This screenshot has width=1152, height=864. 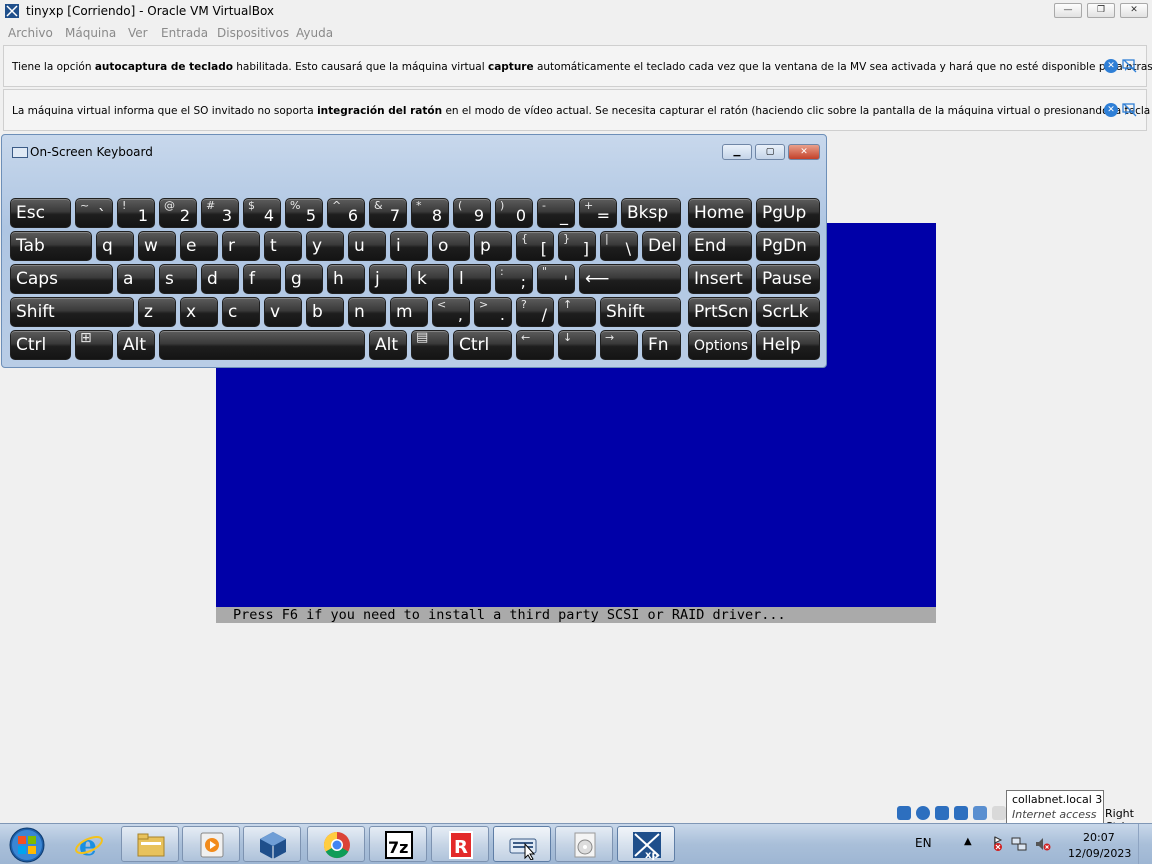 I want to click on key-r: r, so click(x=241, y=246).